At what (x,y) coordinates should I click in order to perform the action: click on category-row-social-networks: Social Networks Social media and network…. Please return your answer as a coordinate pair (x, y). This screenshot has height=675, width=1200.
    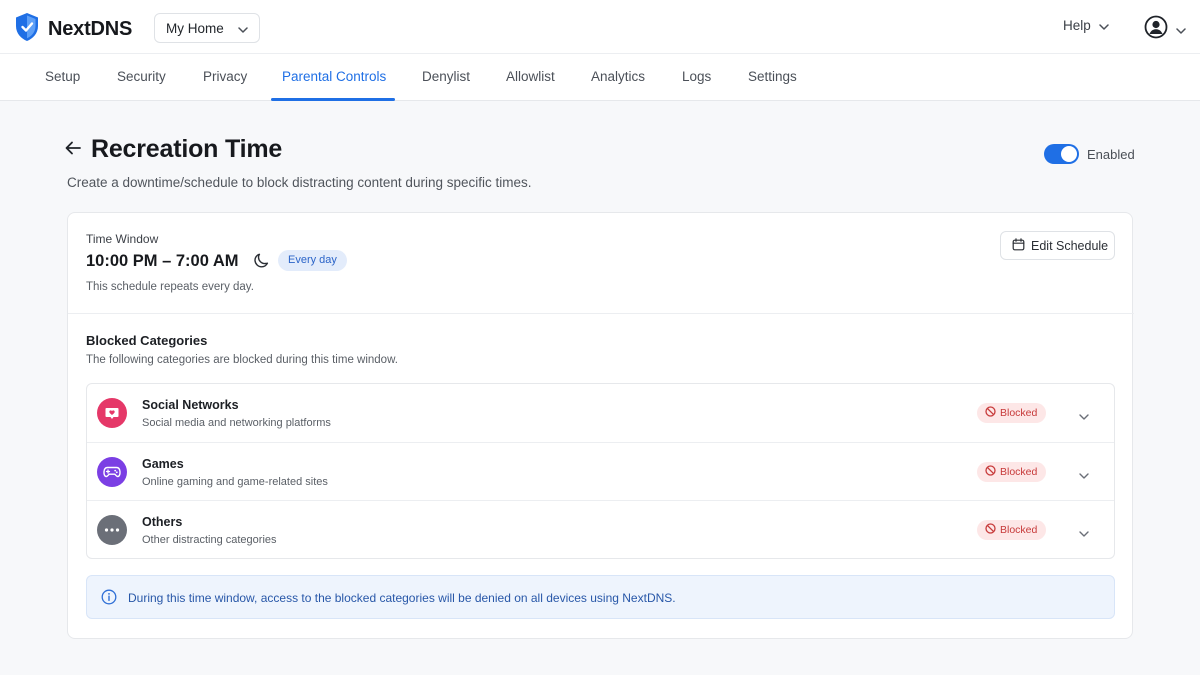
    Looking at the image, I should click on (600, 413).